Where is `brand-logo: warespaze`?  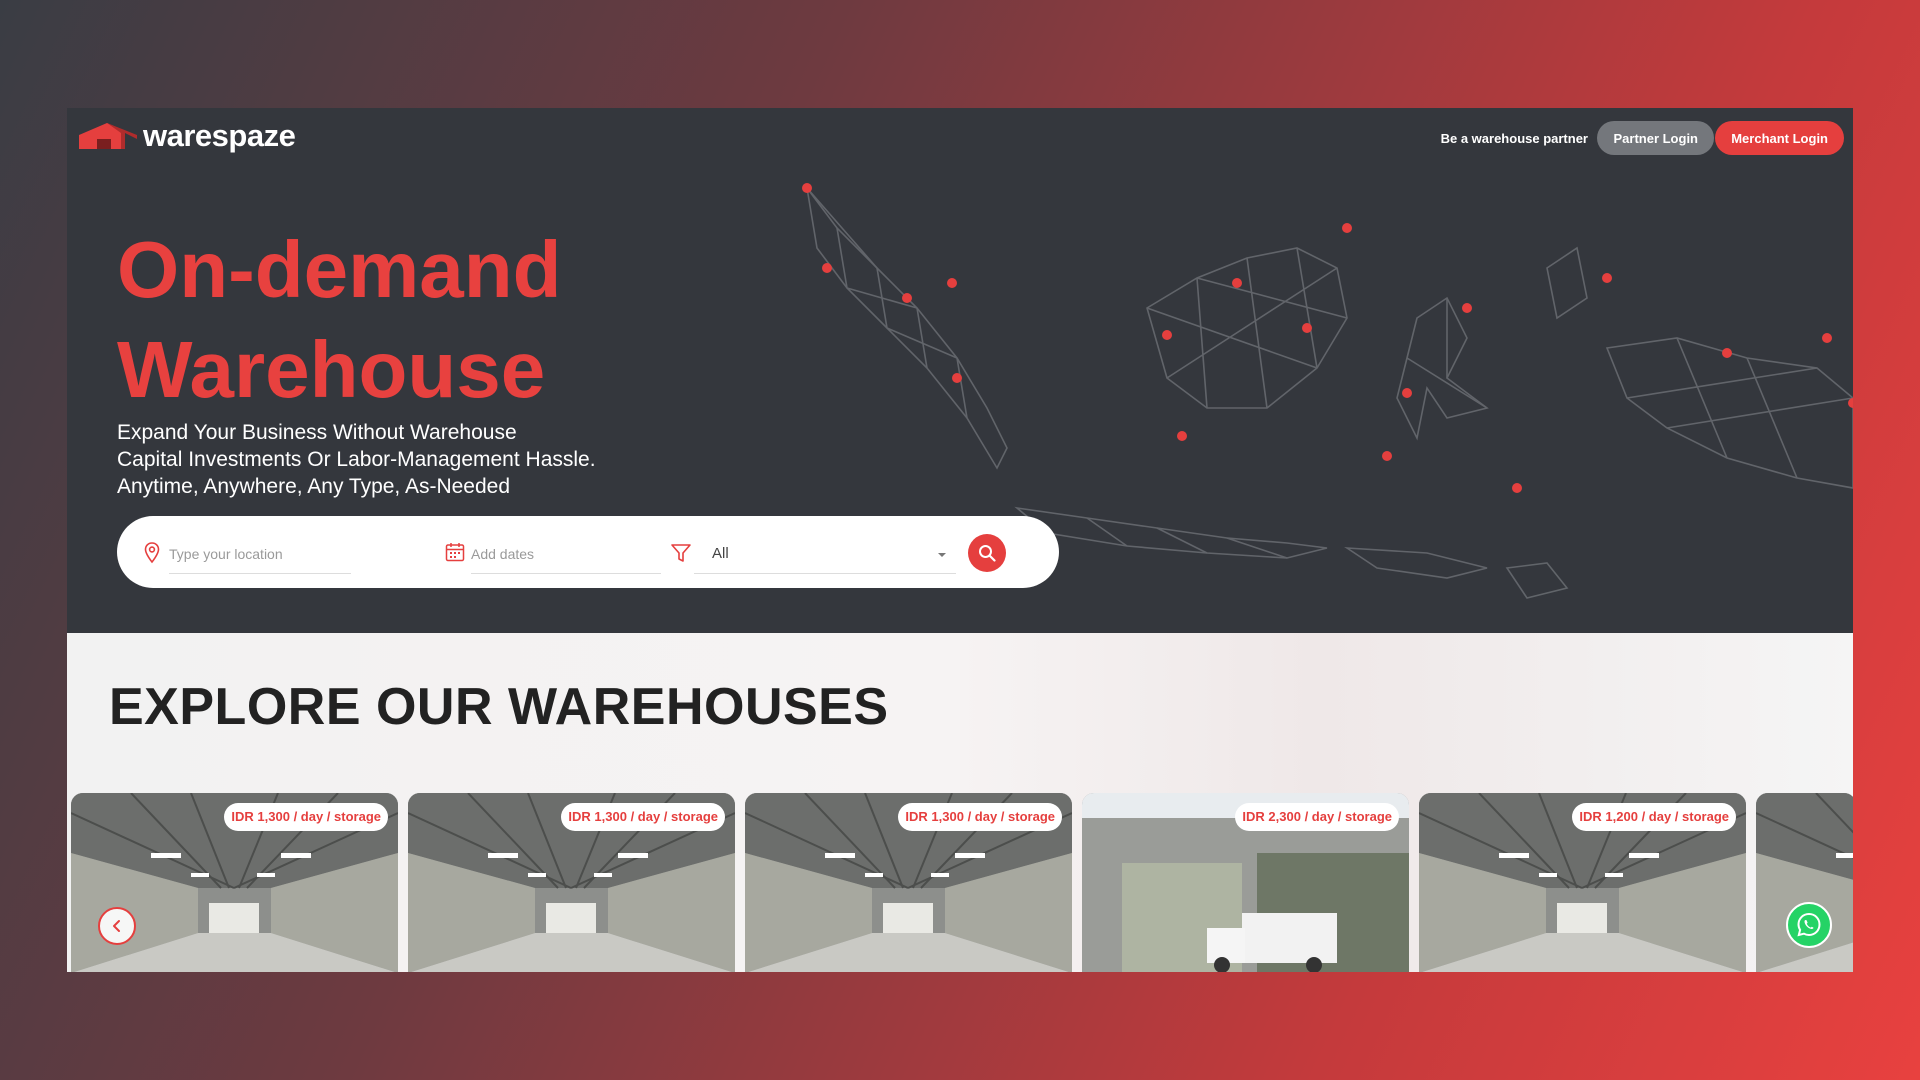
brand-logo: warespaze is located at coordinates (186, 136).